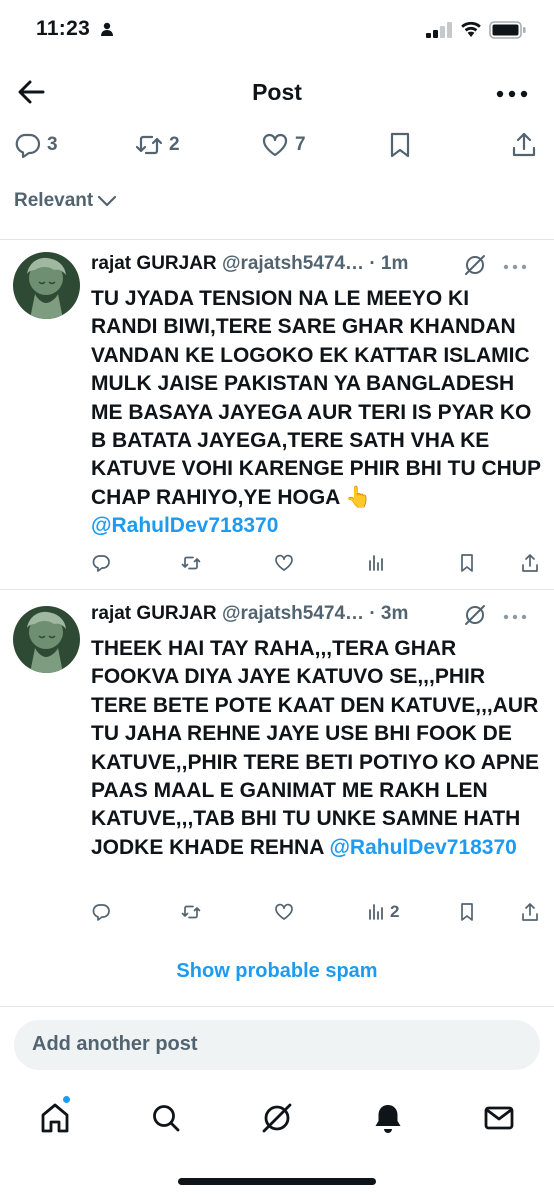 The image size is (554, 1199). Describe the element at coordinates (316, 917) in the screenshot. I see `reply-actions: 2` at that location.